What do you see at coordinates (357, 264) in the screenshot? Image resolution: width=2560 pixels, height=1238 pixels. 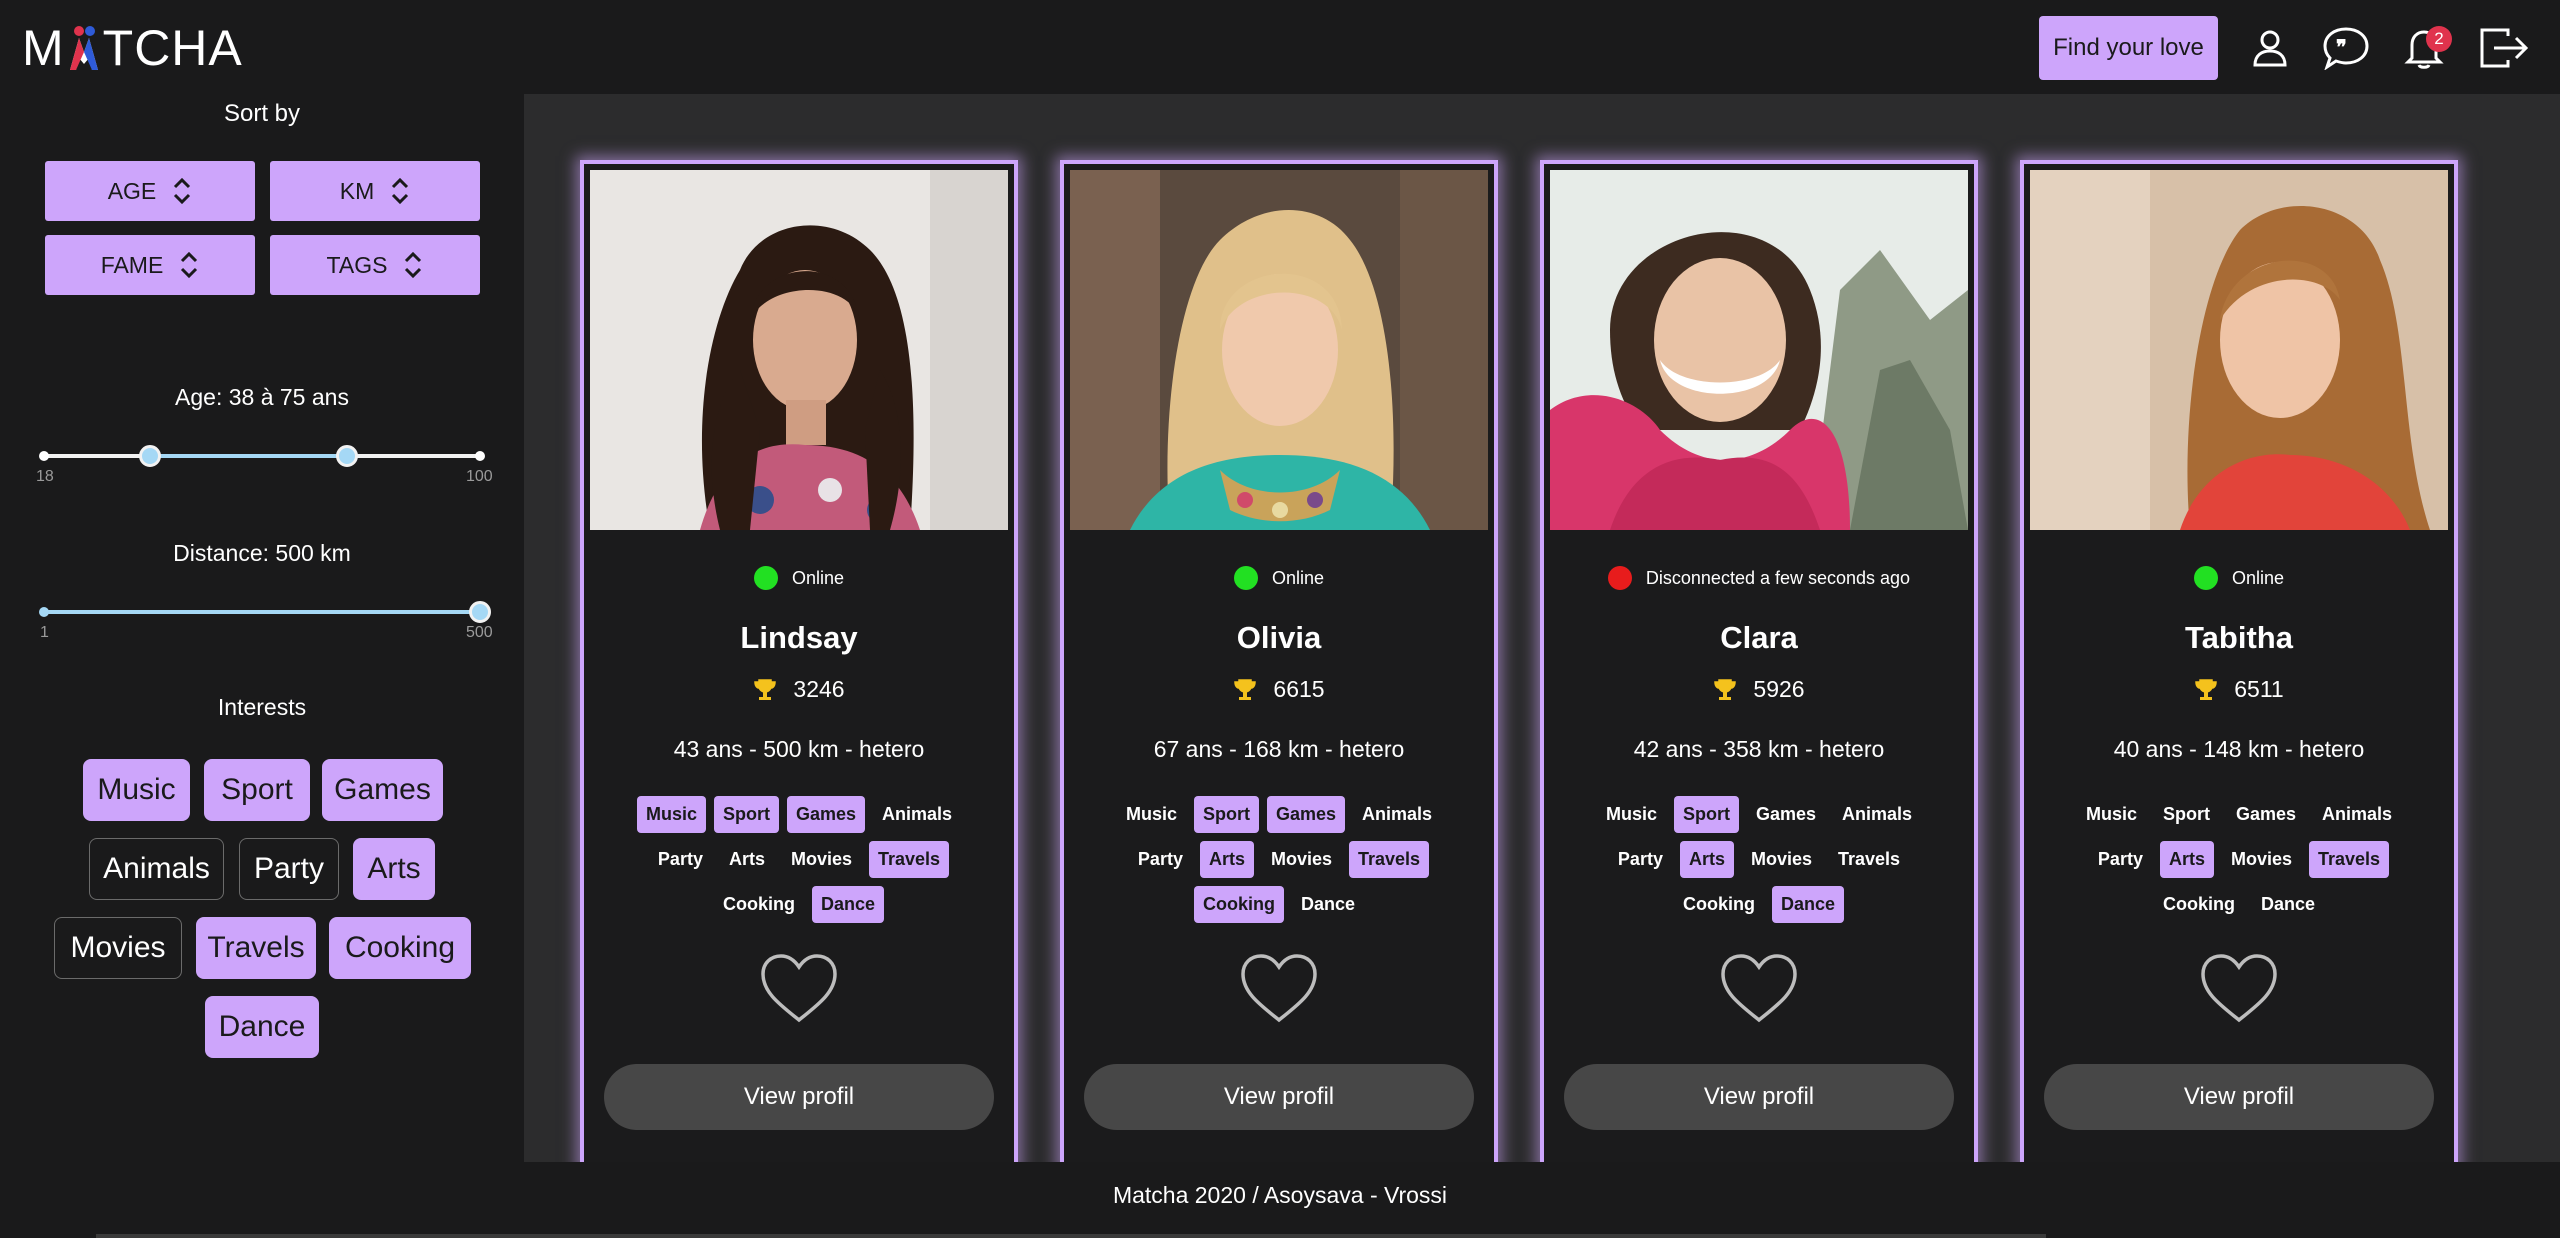 I see `sort-tags-label: TAGS` at bounding box center [357, 264].